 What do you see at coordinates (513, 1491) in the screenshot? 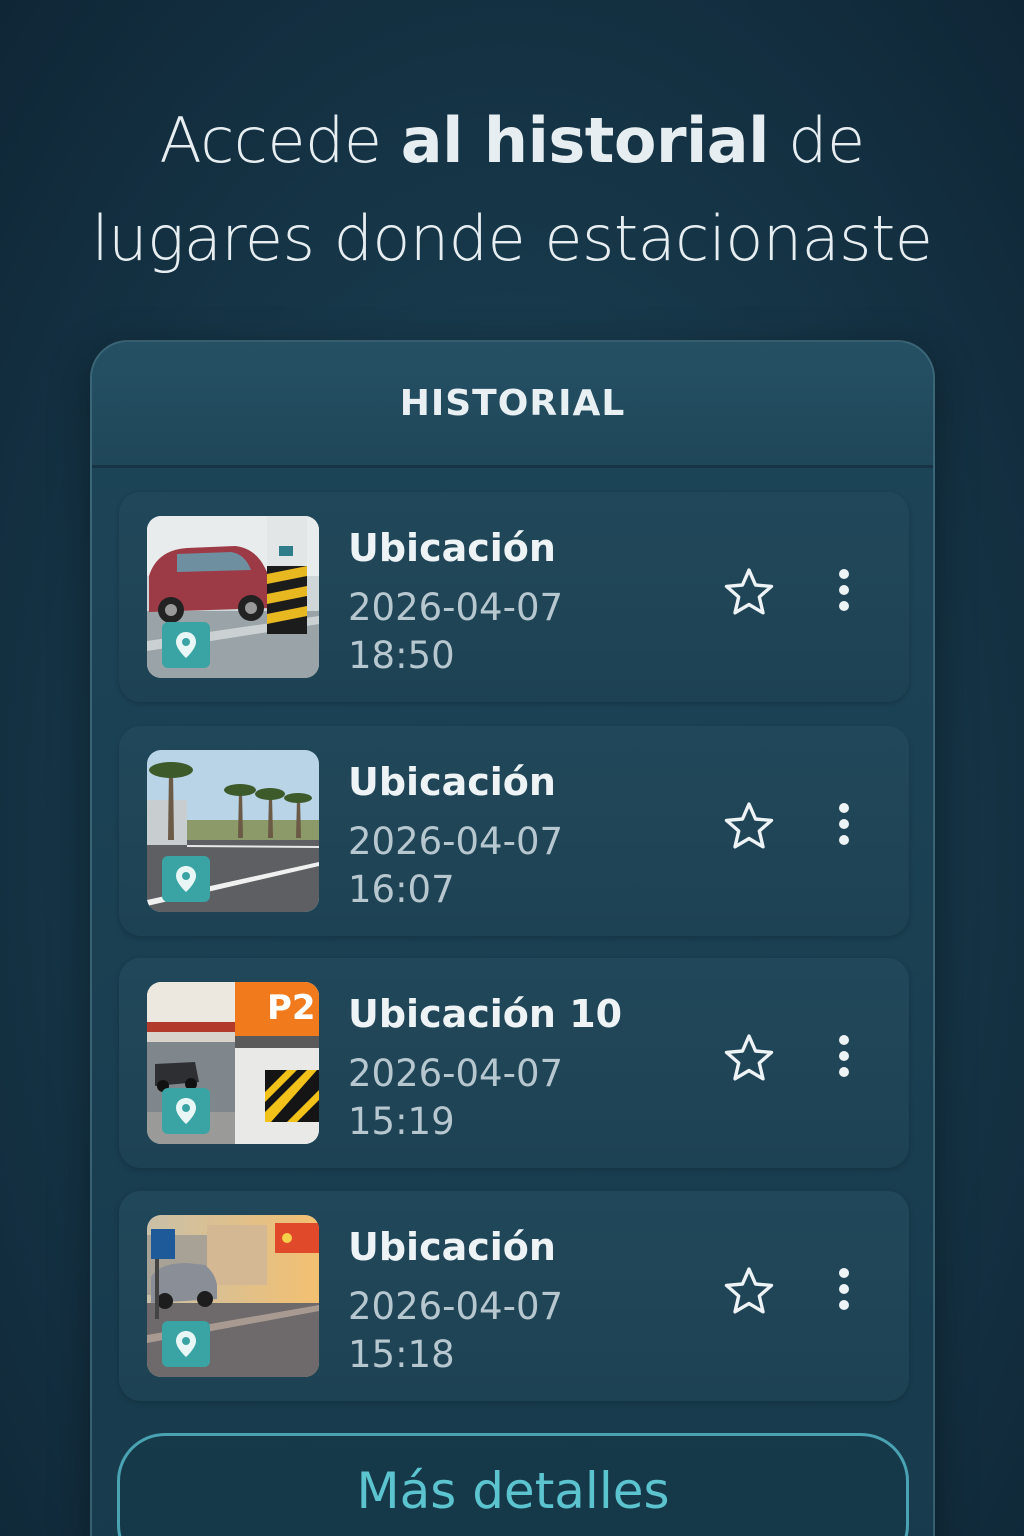
I see `more-details-label: Más detalles` at bounding box center [513, 1491].